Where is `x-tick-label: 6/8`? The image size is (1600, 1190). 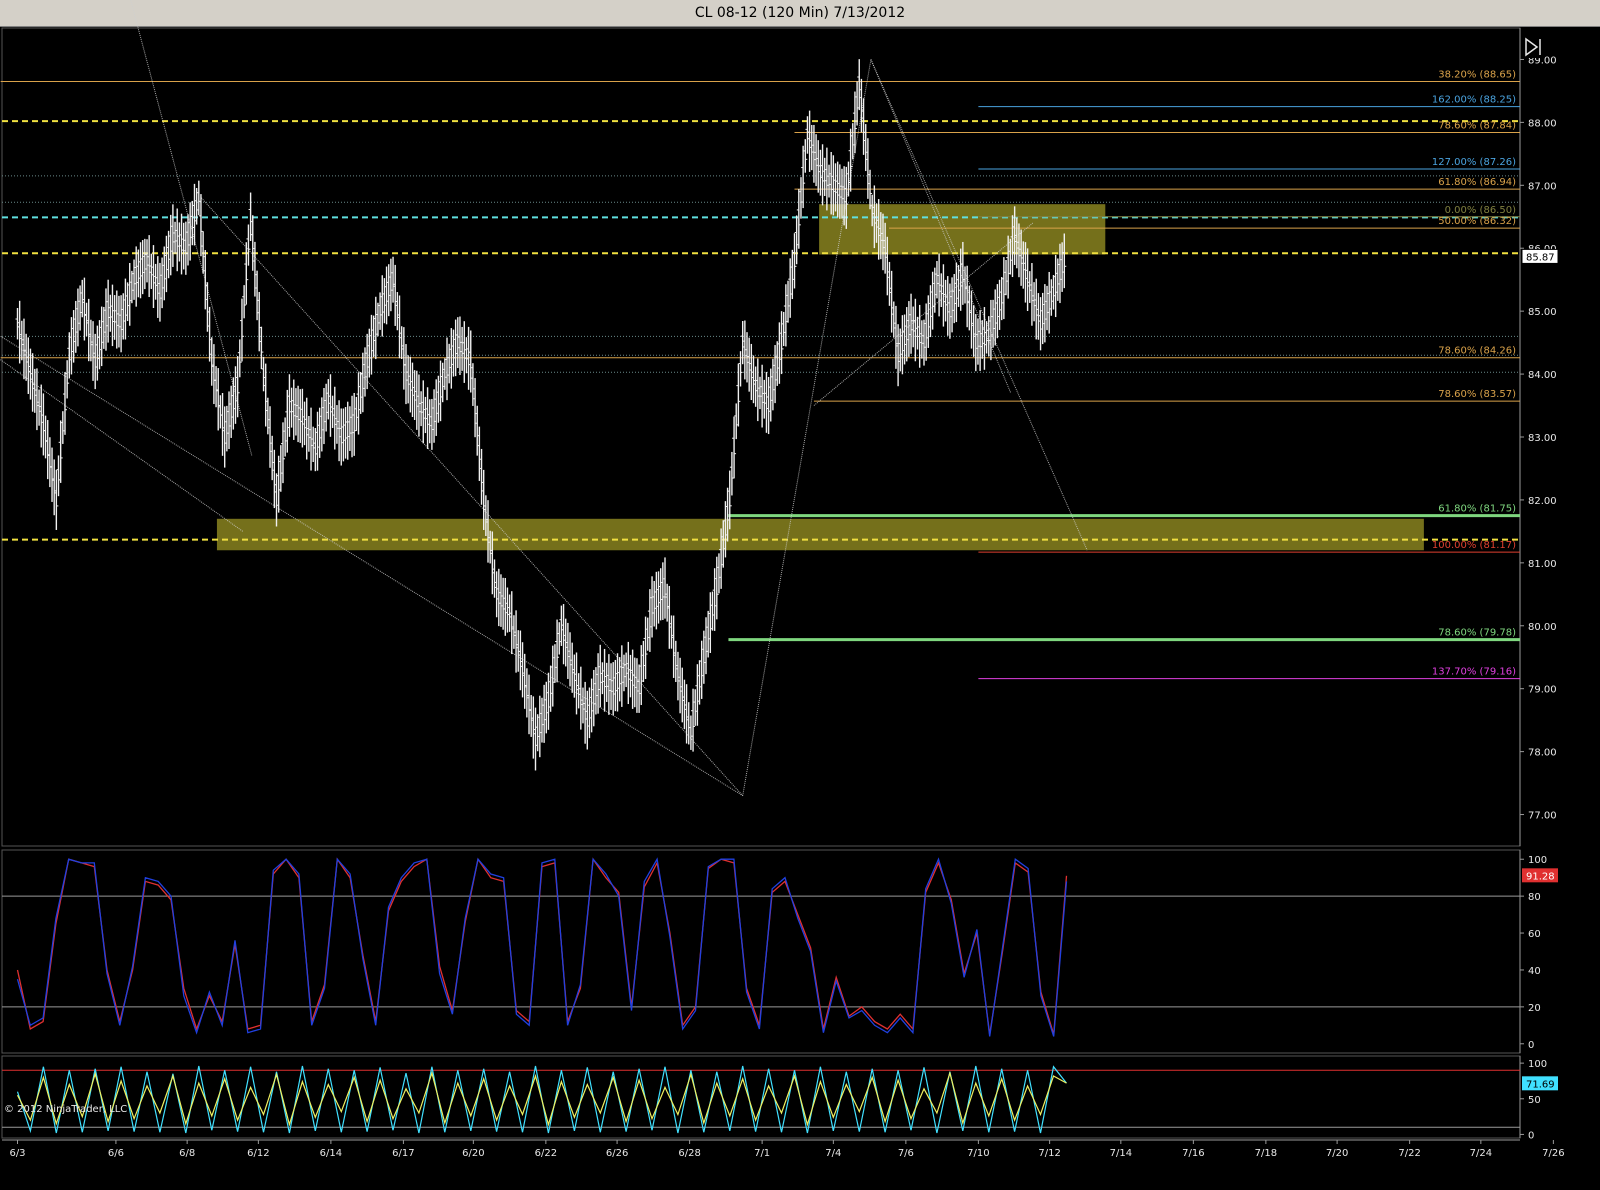 x-tick-label: 6/8 is located at coordinates (187, 1153).